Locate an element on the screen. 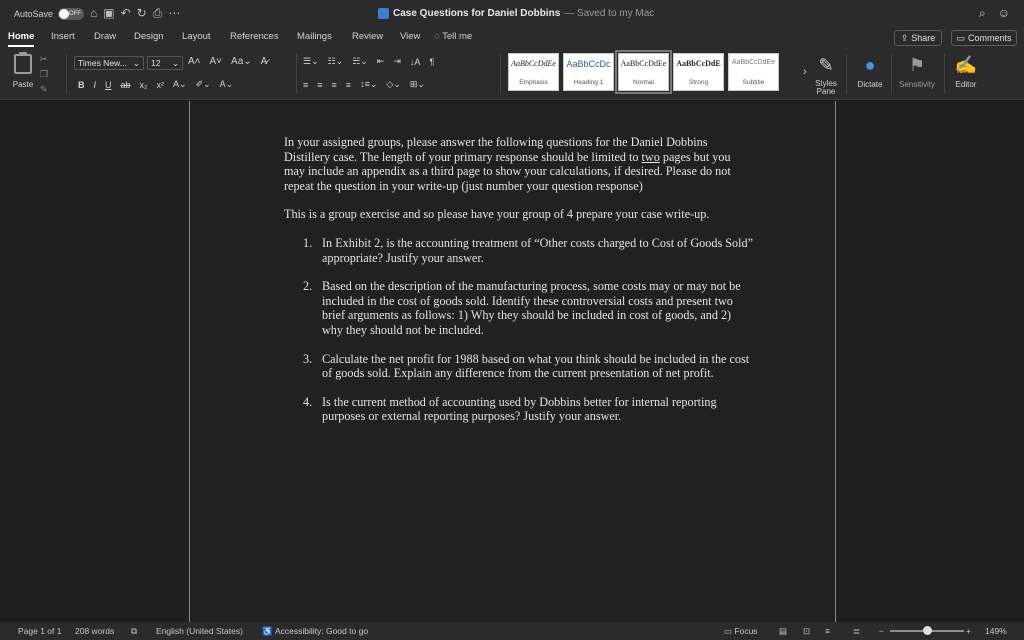 Image resolution: width=1024 pixels, height=640 pixels. align-right-icon: ≡ is located at coordinates (334, 85).